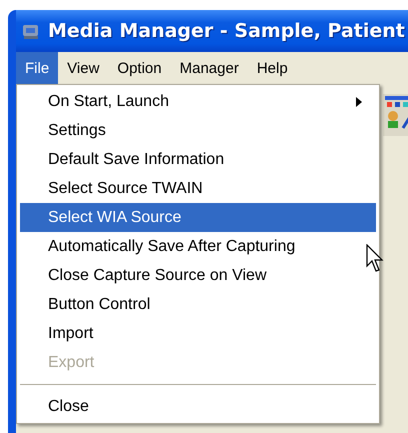 Image resolution: width=408 pixels, height=433 pixels. I want to click on menu-bar-item: View, so click(83, 68).